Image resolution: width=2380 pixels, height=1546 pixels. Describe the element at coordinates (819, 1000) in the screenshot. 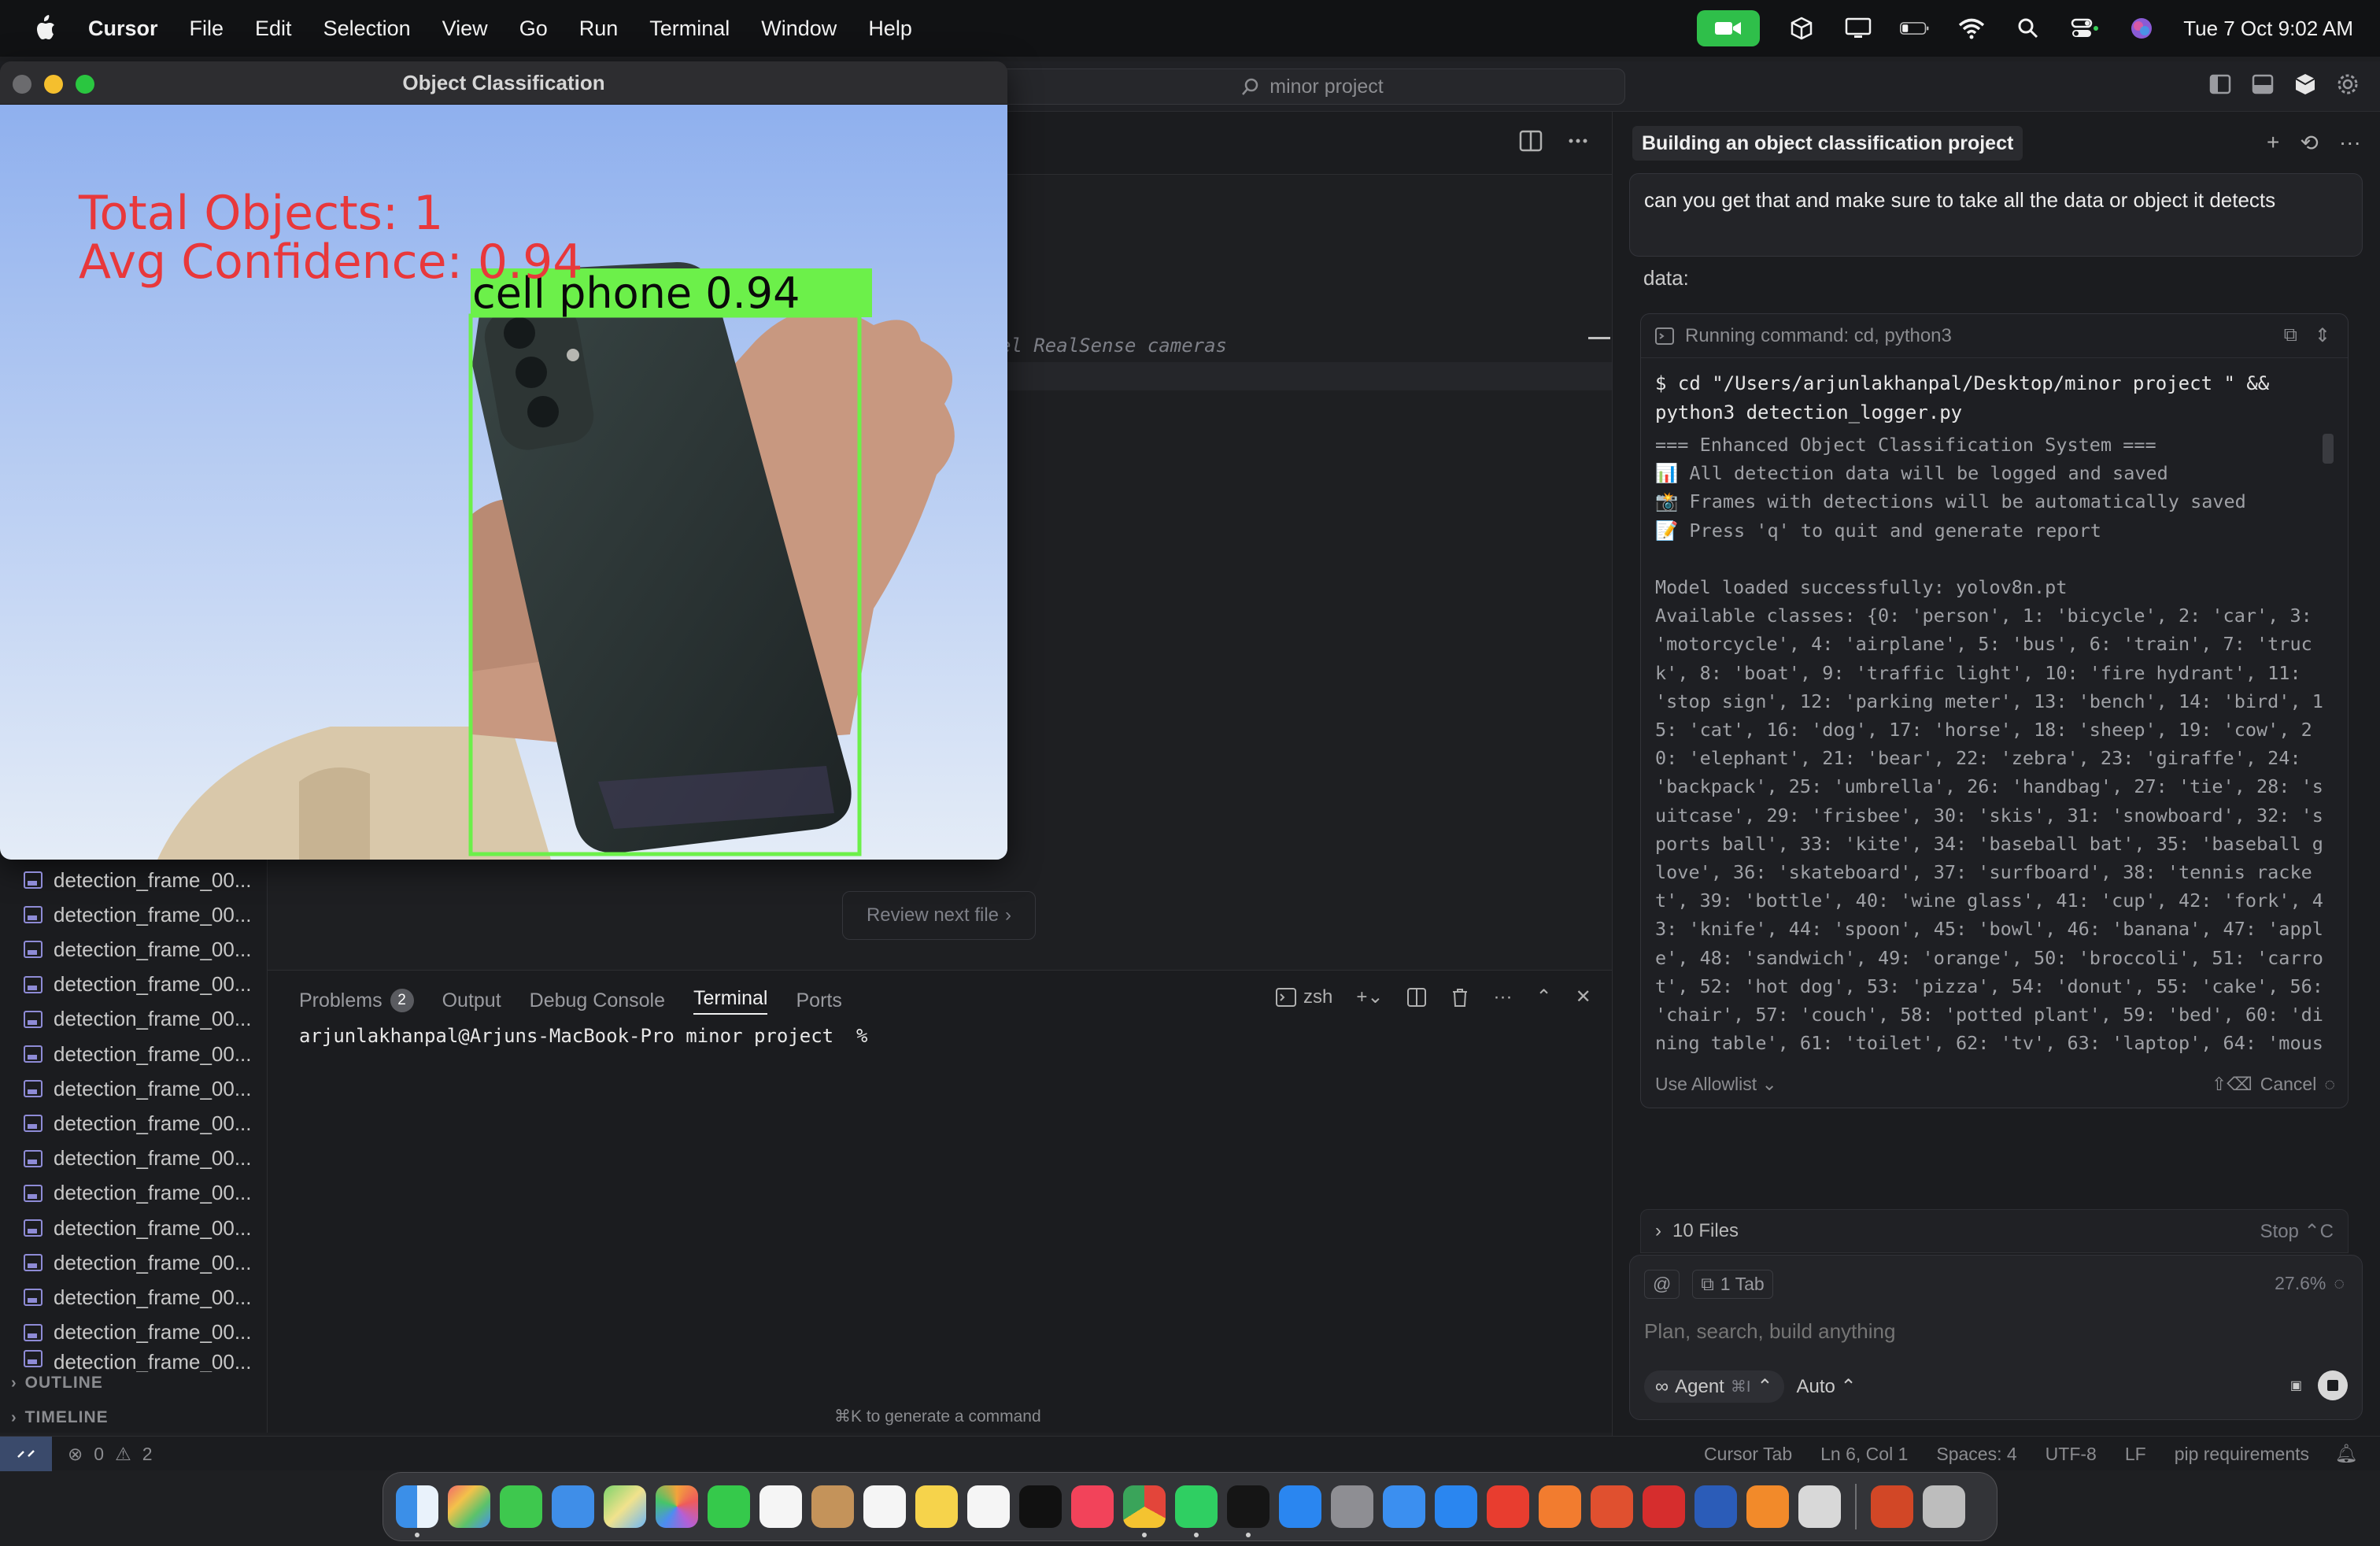

I see `tab-ports: Ports` at that location.